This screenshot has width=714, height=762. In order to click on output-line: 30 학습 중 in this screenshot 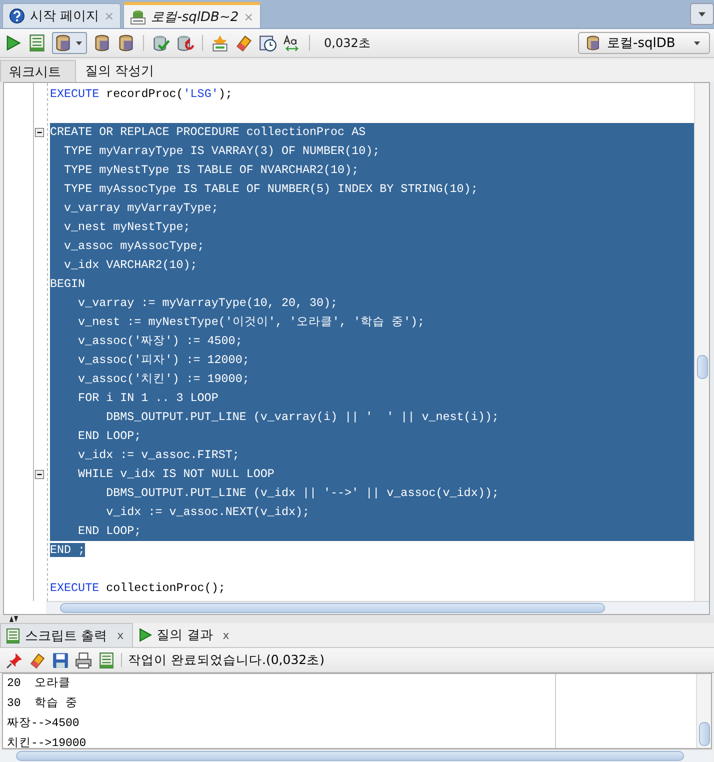, I will do `click(43, 704)`.